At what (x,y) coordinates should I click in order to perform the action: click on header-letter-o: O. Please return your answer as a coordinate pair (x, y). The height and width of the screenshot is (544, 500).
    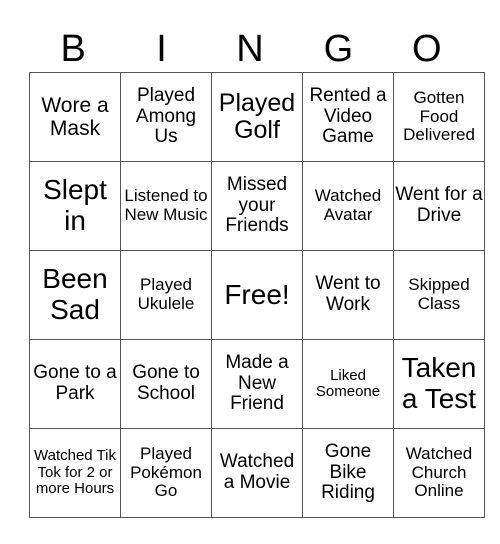
    Looking at the image, I should click on (426, 49).